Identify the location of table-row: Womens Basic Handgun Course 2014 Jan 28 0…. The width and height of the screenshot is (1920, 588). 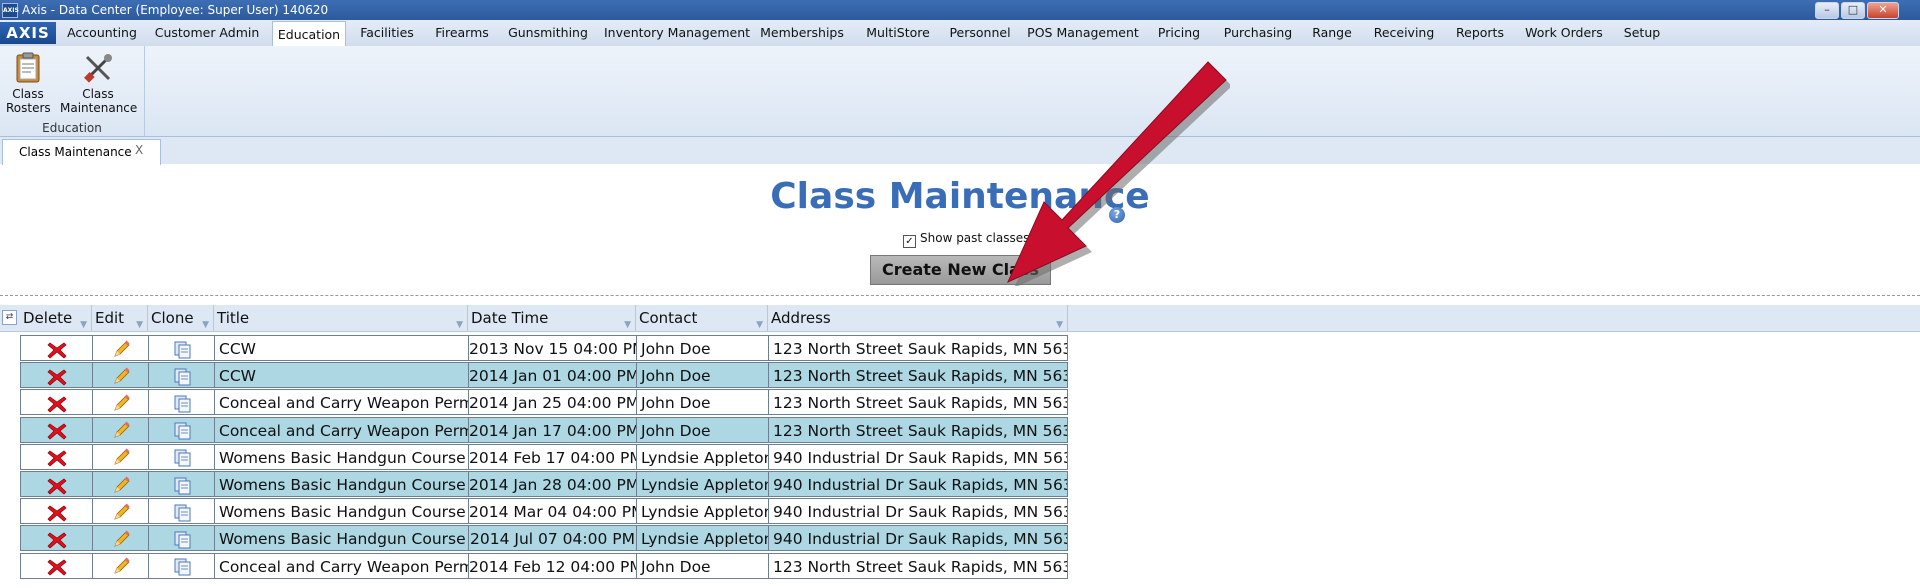
(544, 484).